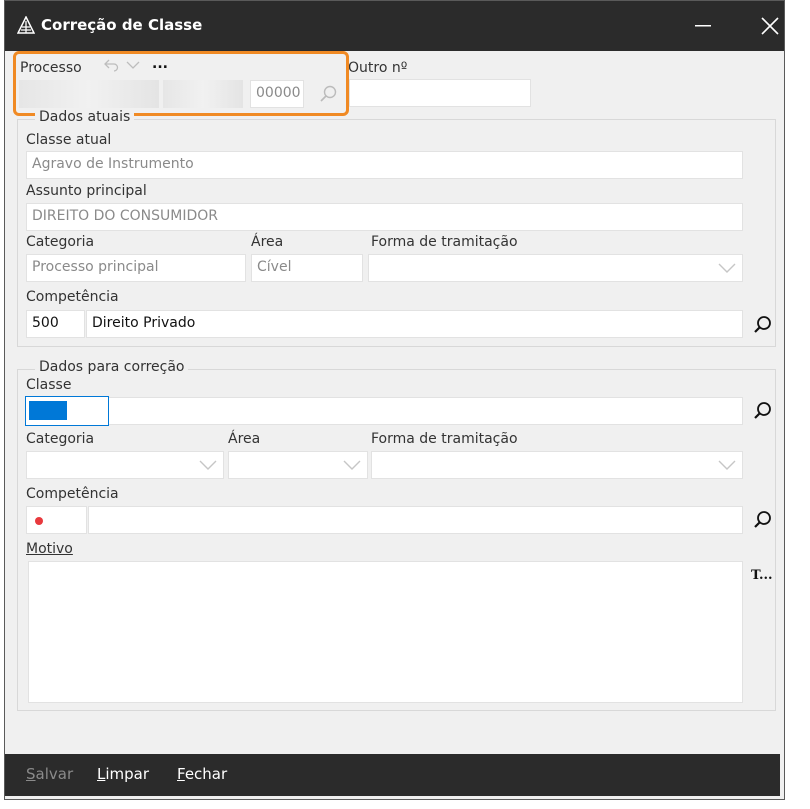 The width and height of the screenshot is (810, 809). Describe the element at coordinates (384, 411) in the screenshot. I see `classe-desc-field` at that location.